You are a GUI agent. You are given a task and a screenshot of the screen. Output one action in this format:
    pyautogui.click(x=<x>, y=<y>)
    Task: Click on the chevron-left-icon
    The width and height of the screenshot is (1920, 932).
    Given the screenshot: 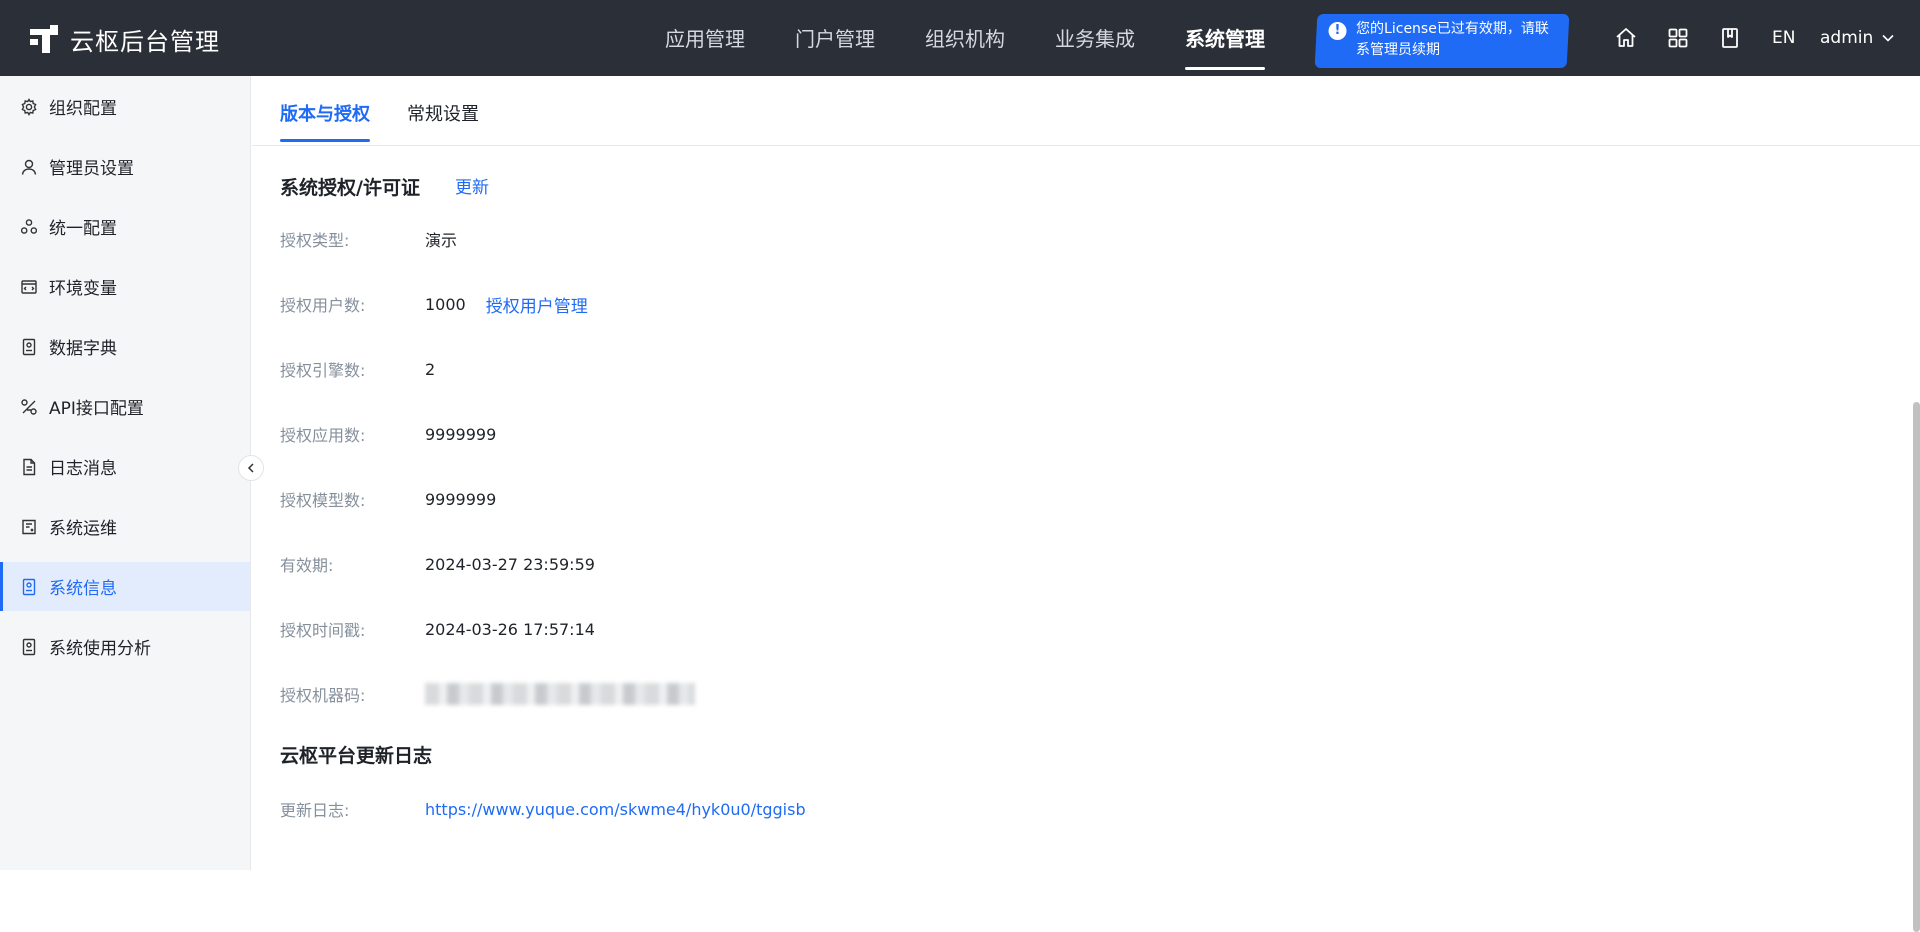 What is the action you would take?
    pyautogui.click(x=250, y=468)
    